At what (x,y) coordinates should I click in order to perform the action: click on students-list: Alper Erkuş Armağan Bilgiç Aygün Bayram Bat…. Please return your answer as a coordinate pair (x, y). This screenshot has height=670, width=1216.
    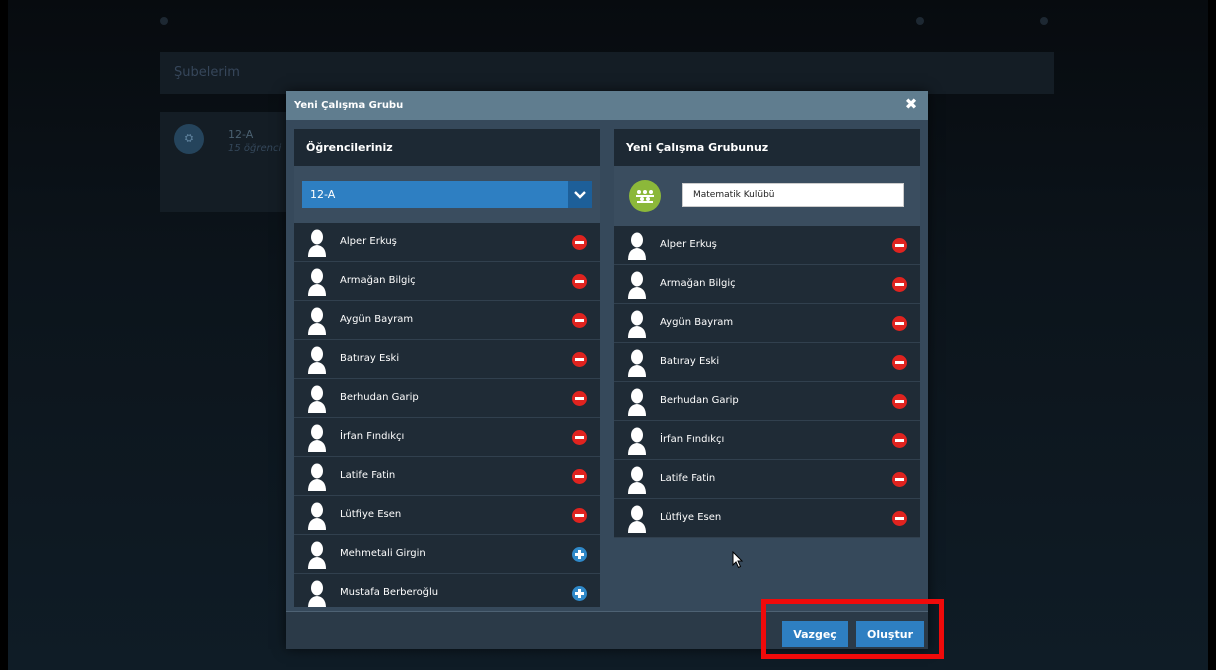
    Looking at the image, I should click on (447, 415).